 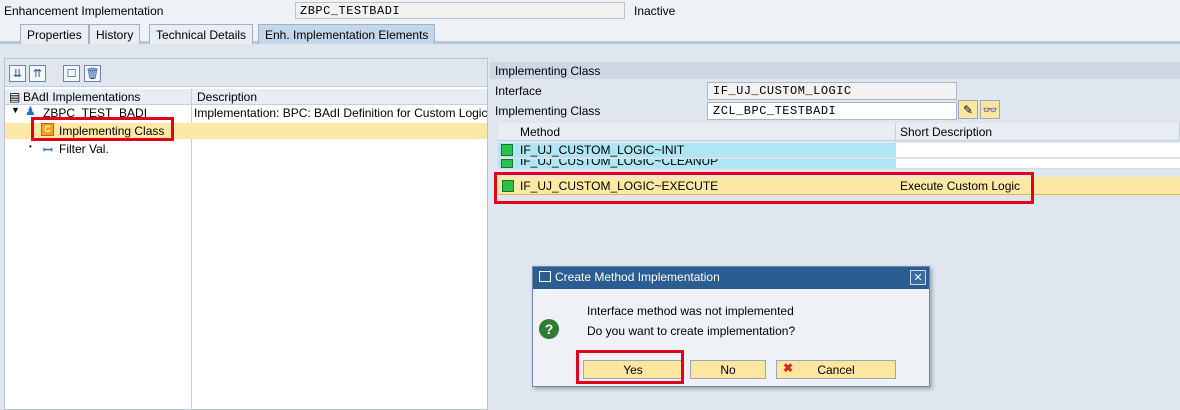 I want to click on collapse-all-icon: ⇈, so click(x=37, y=73).